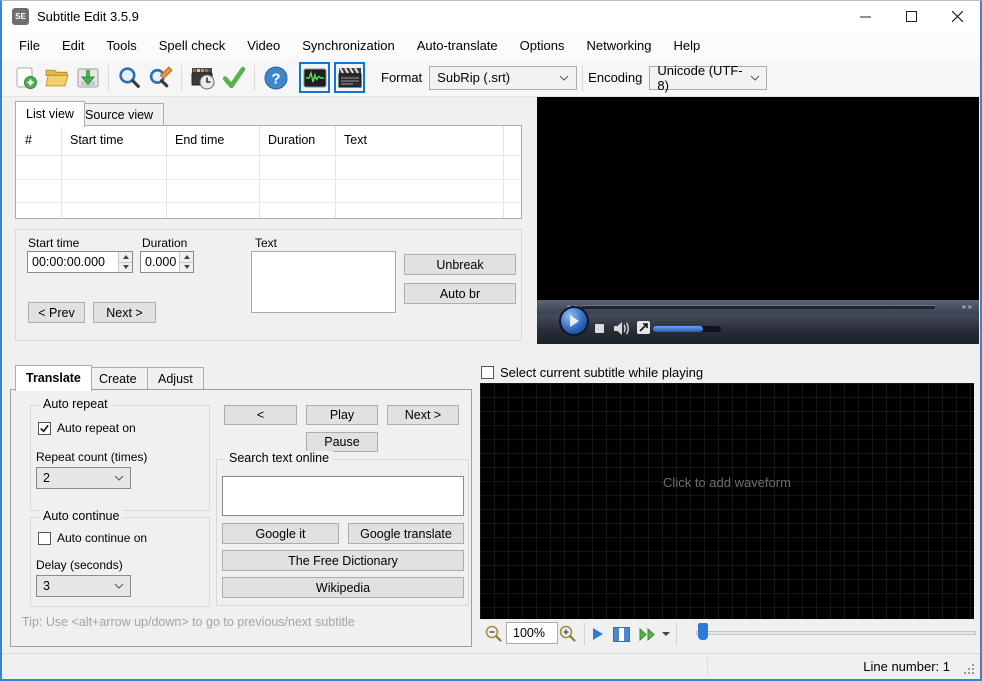 This screenshot has height=681, width=982. What do you see at coordinates (342, 415) in the screenshot?
I see `play-button: Play` at bounding box center [342, 415].